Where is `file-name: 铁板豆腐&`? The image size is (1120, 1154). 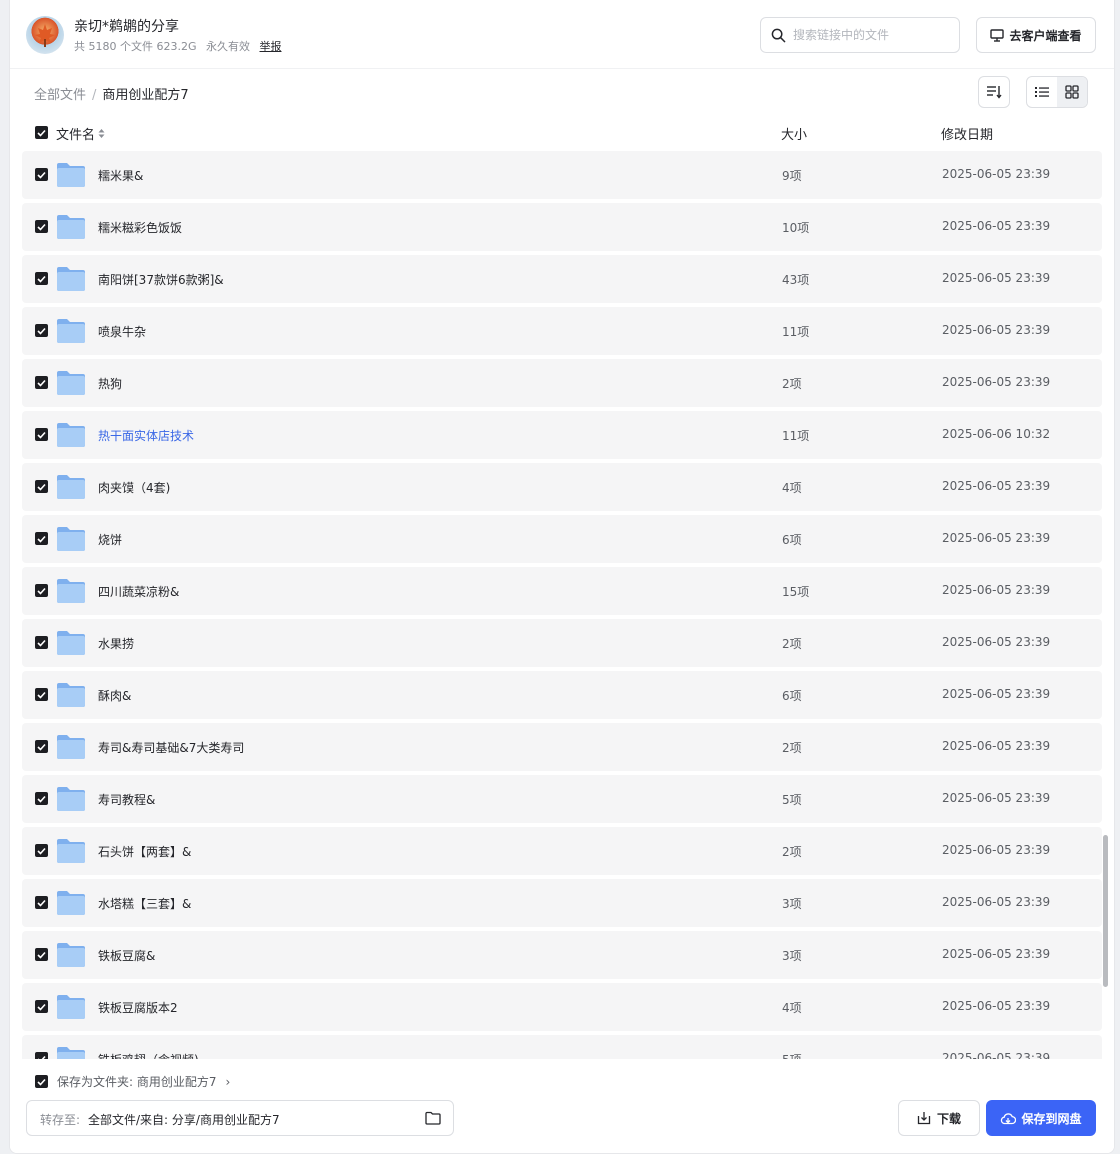 file-name: 铁板豆腐& is located at coordinates (126, 955).